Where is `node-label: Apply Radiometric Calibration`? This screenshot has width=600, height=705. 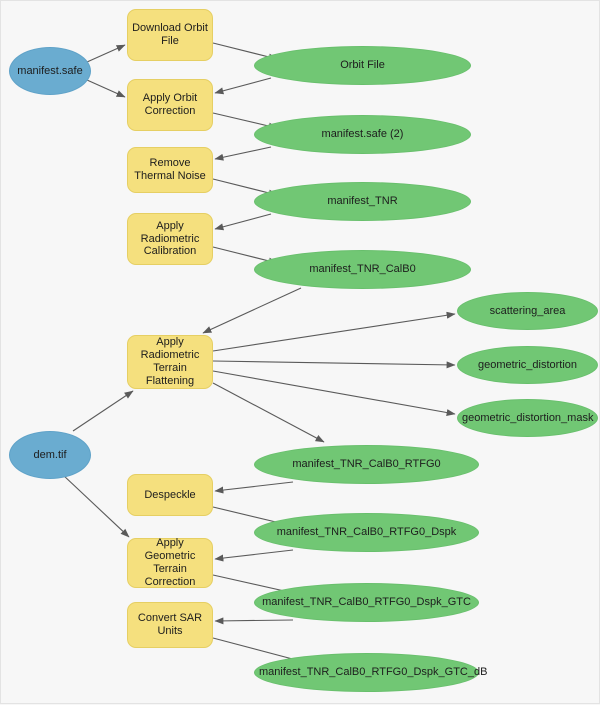
node-label: Apply Radiometric Calibration is located at coordinates (170, 238).